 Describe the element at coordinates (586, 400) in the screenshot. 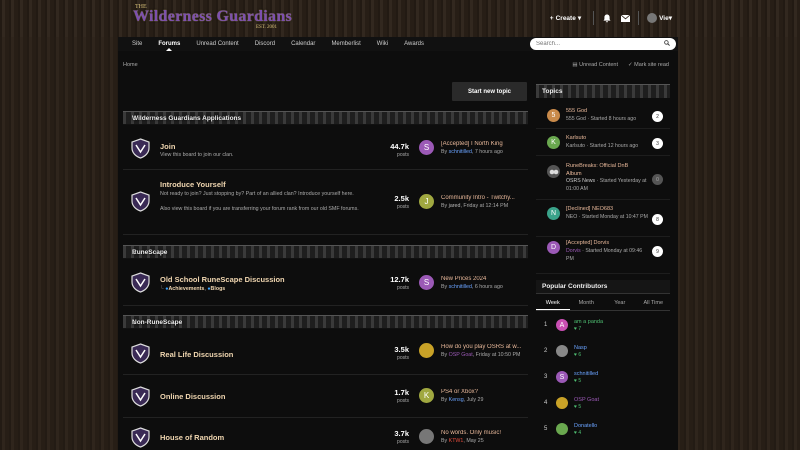

I see `contributor-name: OSP Goat` at that location.